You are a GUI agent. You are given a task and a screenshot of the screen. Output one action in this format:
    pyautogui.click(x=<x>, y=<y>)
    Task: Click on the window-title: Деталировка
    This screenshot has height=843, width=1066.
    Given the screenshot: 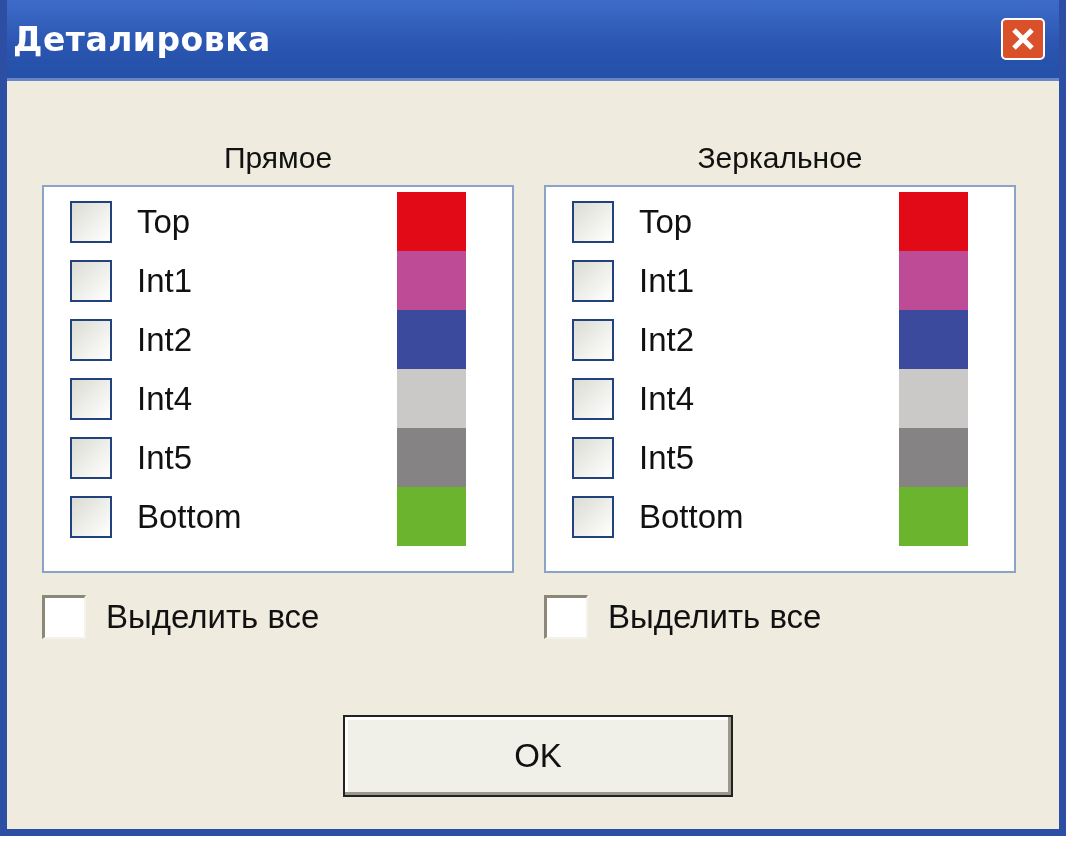 What is the action you would take?
    pyautogui.click(x=142, y=39)
    